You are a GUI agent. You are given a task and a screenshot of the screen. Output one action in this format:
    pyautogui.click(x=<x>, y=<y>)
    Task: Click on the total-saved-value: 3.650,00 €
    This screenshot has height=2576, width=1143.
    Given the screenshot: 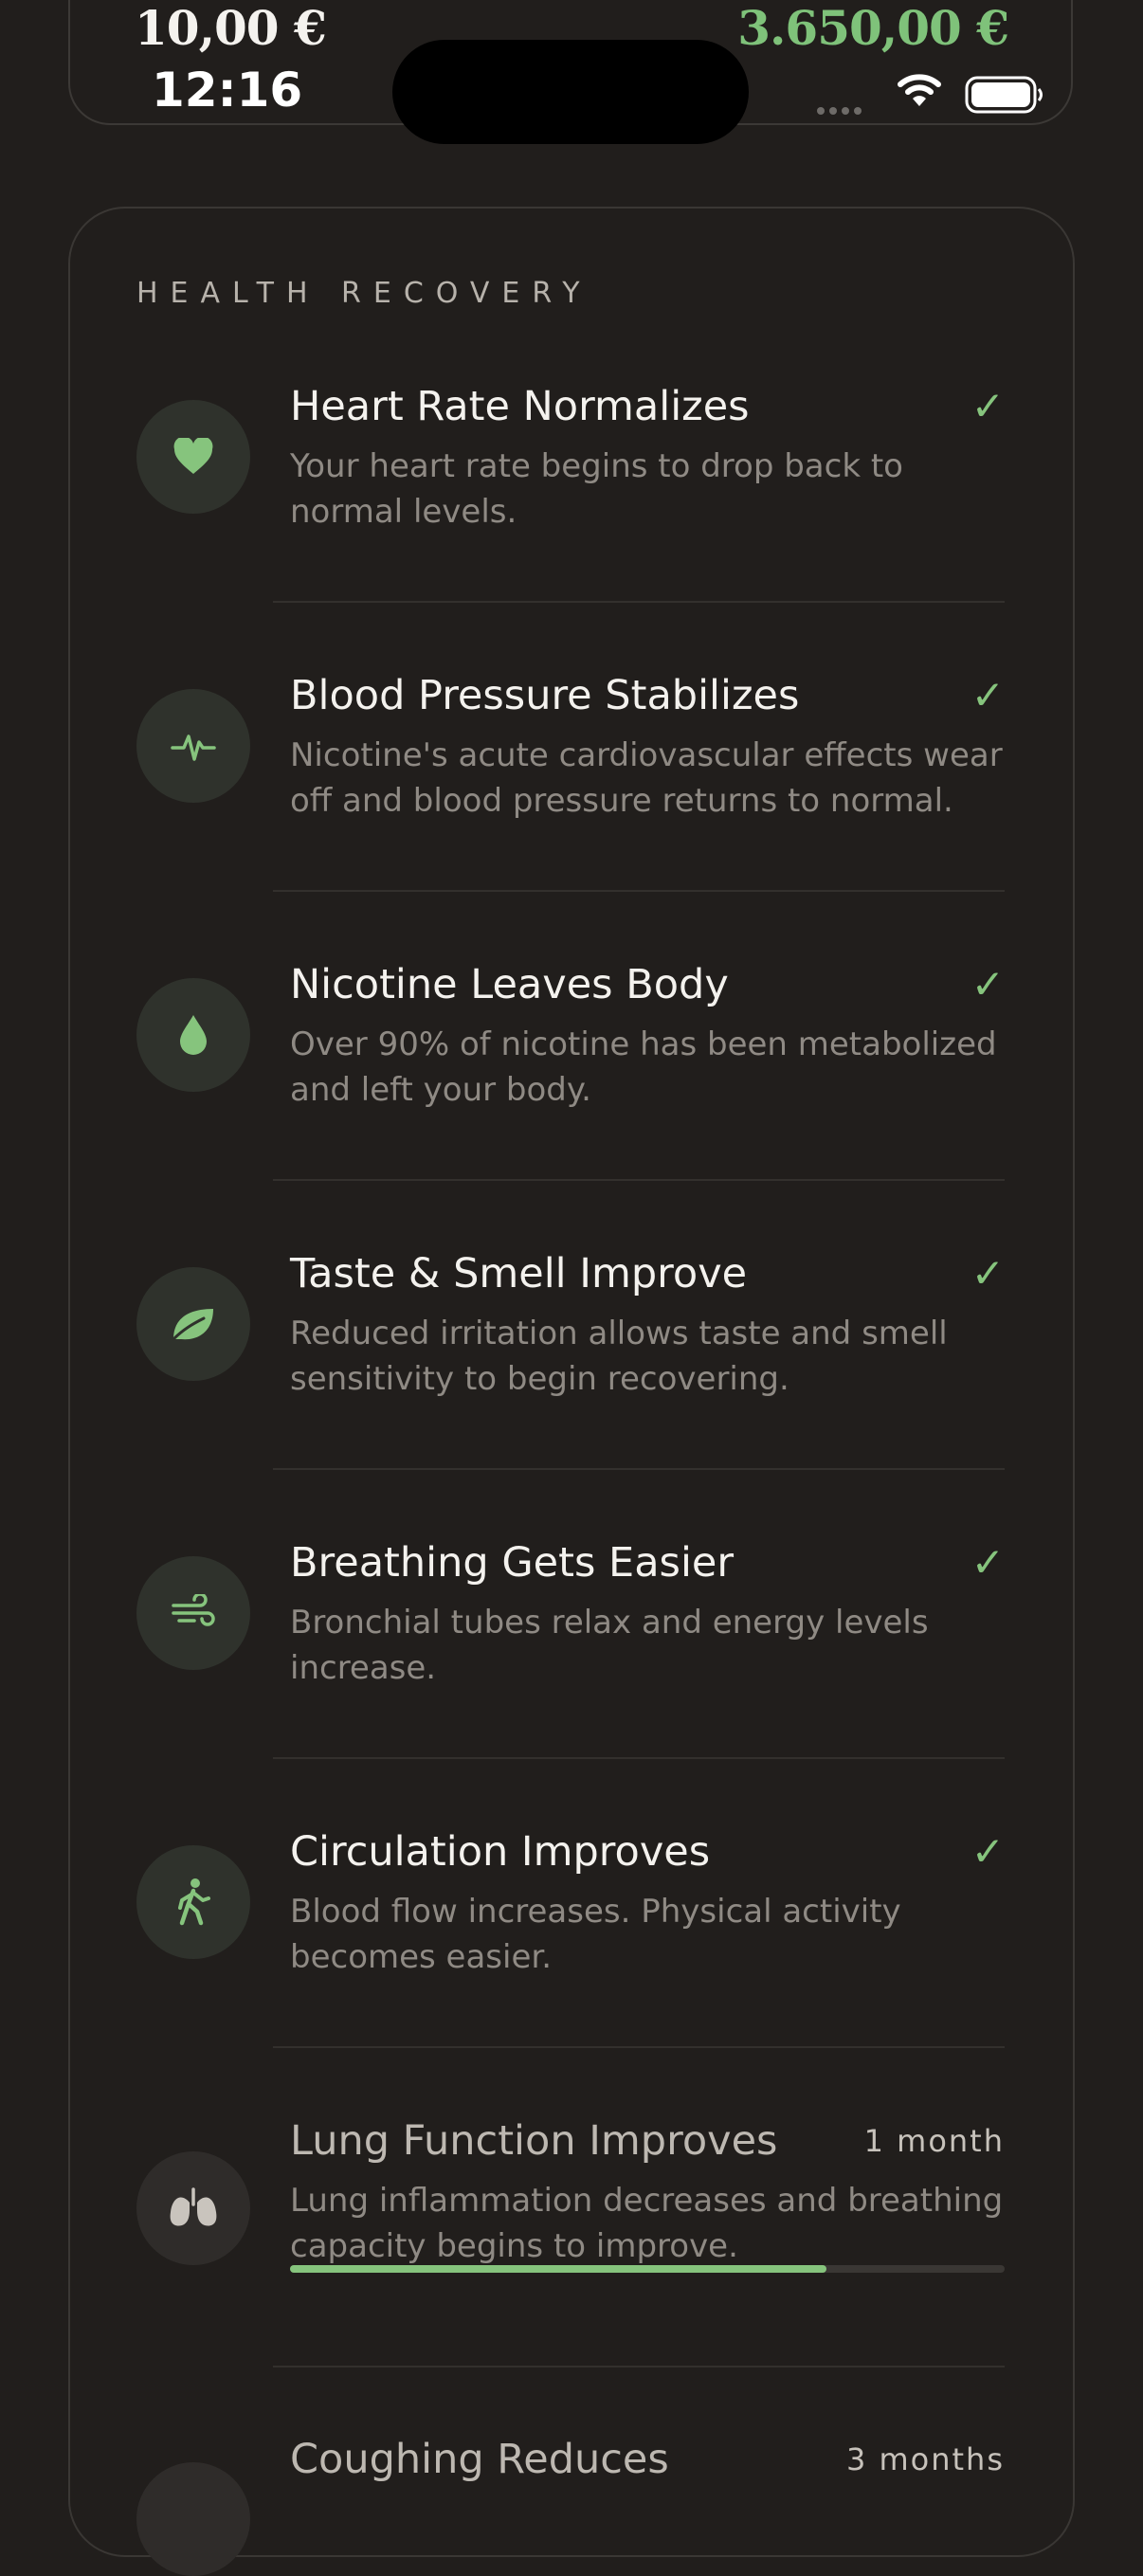 What is the action you would take?
    pyautogui.click(x=873, y=28)
    